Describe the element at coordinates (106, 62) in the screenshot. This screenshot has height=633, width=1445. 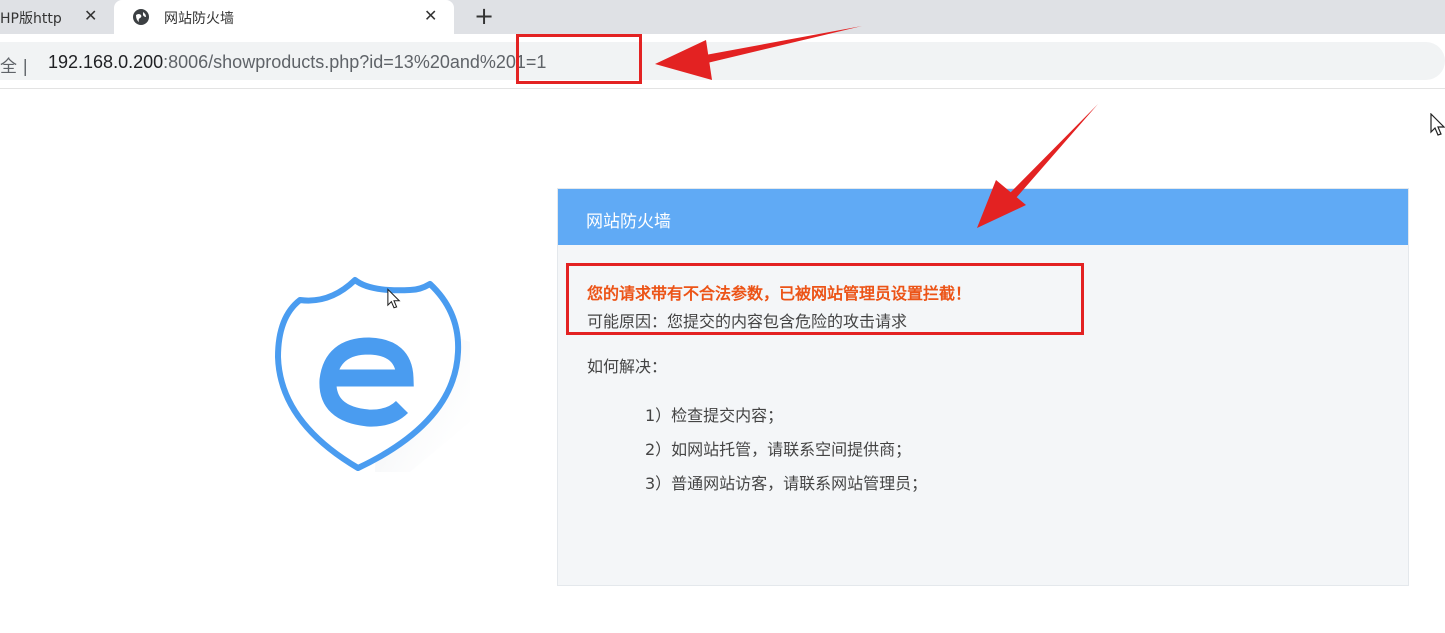
I see `url-host: 192.168.0.200` at that location.